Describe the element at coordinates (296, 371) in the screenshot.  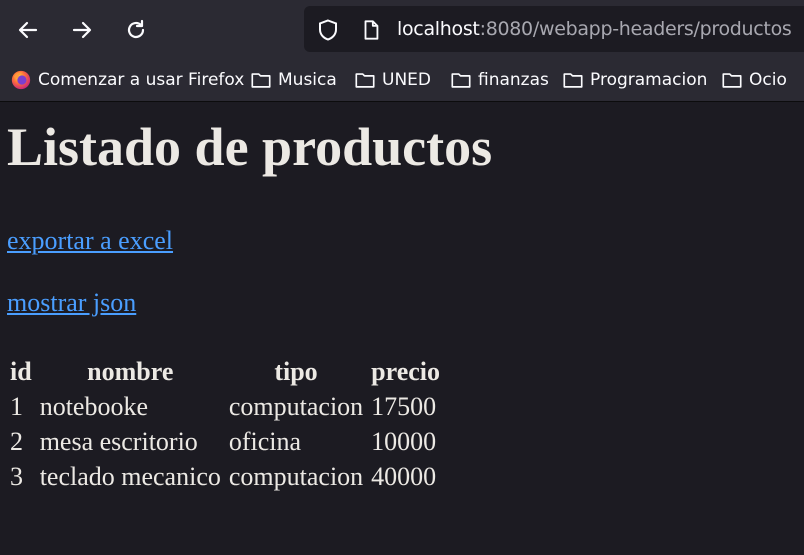
I see `column-header-tipo: tipo` at that location.